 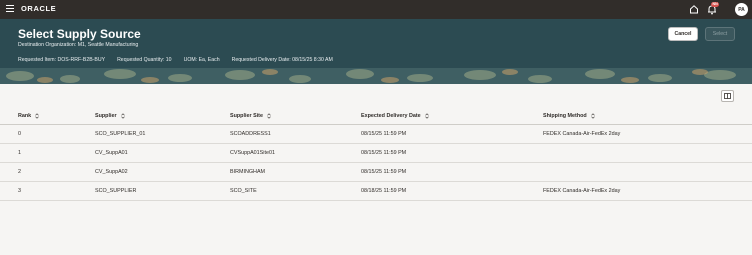 I want to click on home-icon, so click(x=694, y=9).